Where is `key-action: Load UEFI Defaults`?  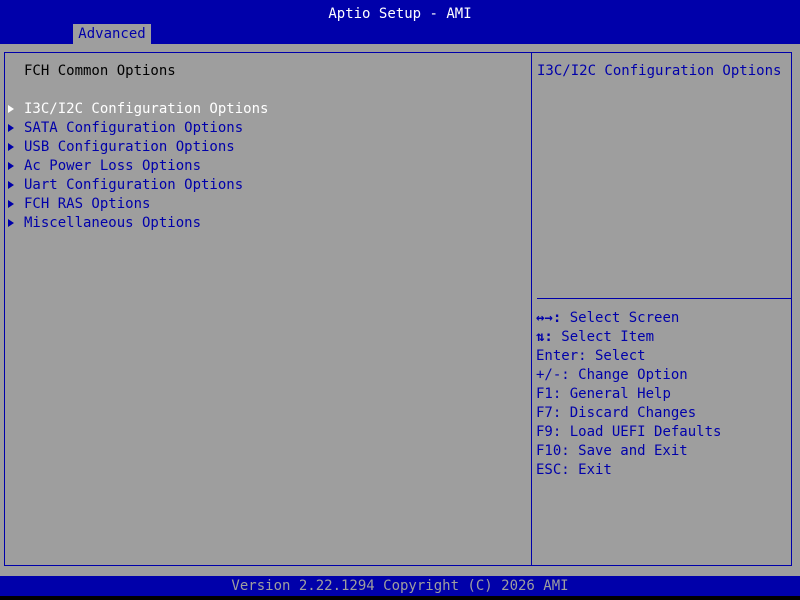 key-action: Load UEFI Defaults is located at coordinates (641, 432).